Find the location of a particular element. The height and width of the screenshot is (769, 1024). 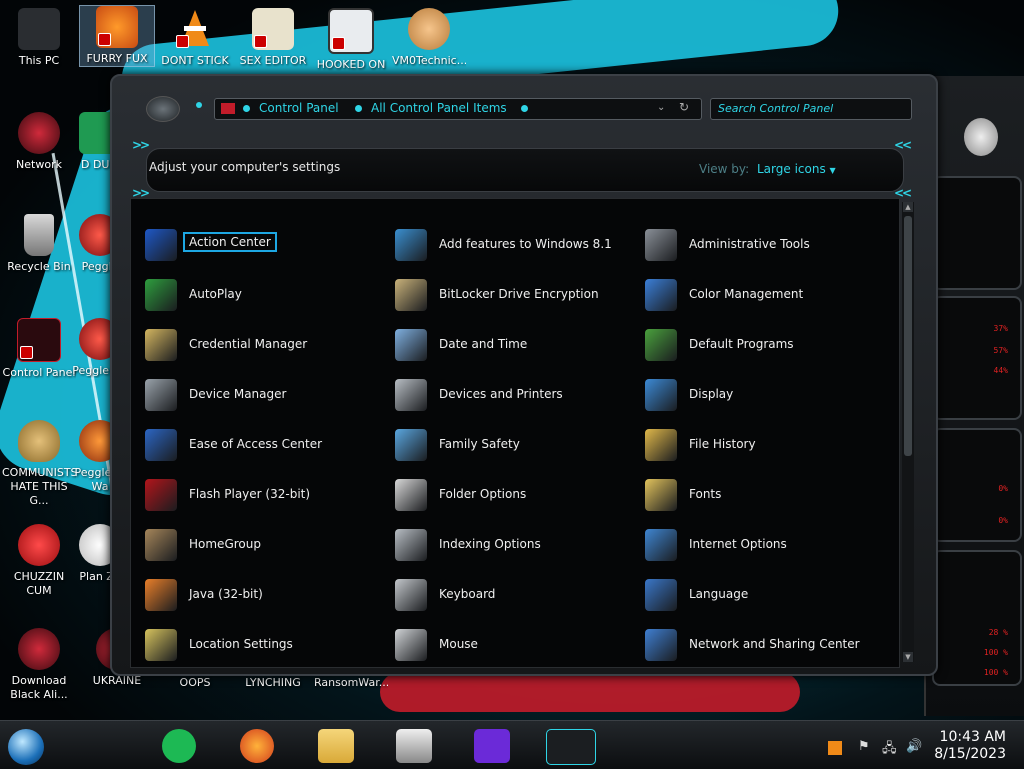

desktop-icon-control-panel: Control Panel is located at coordinates (39, 349).